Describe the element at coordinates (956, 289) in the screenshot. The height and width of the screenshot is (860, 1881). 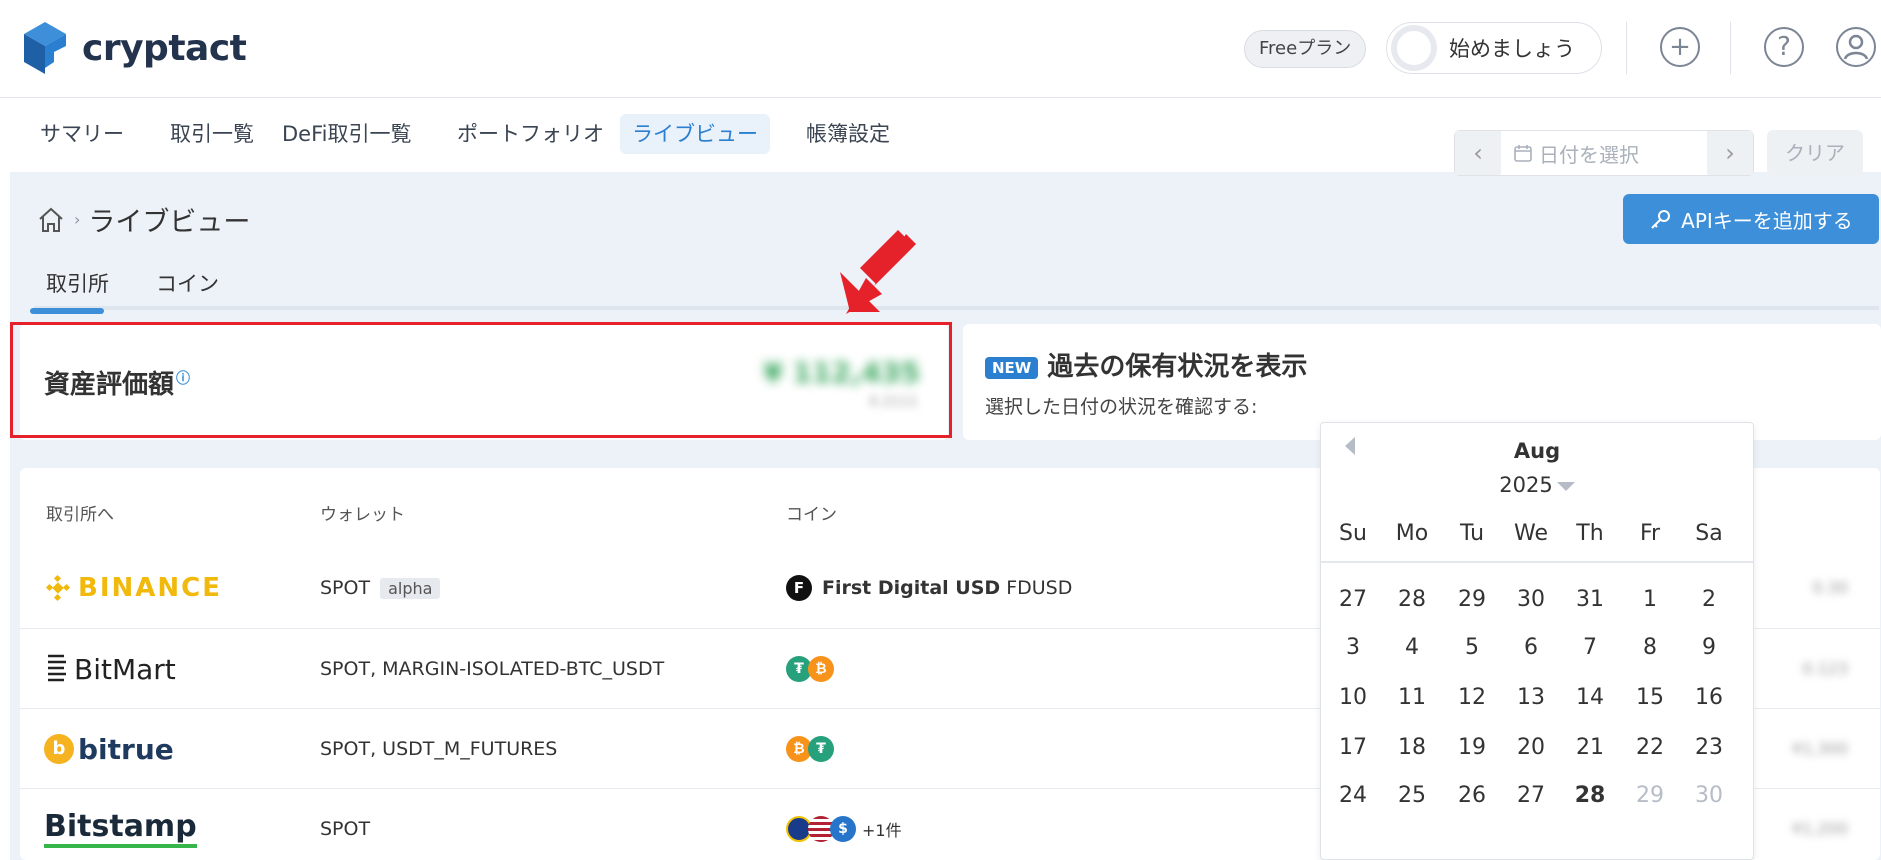
I see `subtabs: 取引所 コイン` at that location.